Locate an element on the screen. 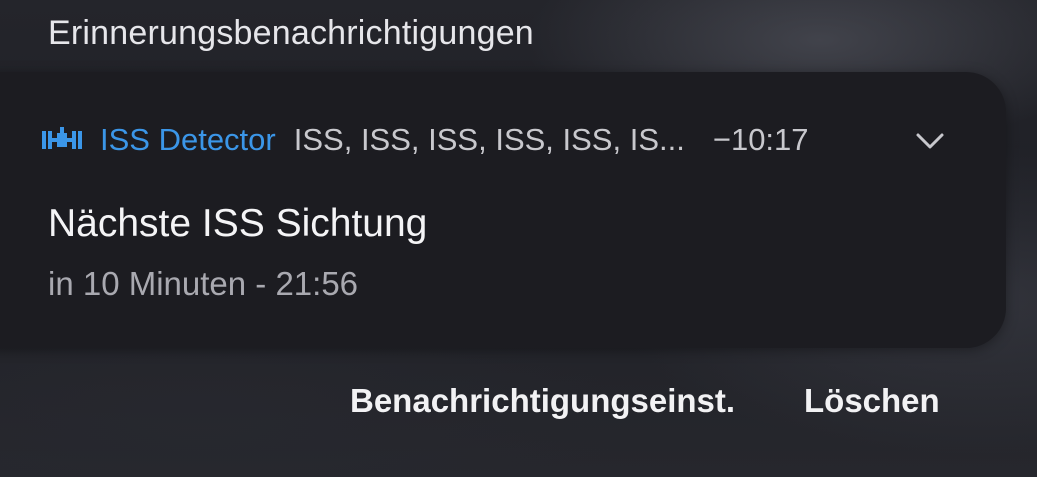  section-title: Erinnerungsbenachrichtigungen is located at coordinates (291, 33).